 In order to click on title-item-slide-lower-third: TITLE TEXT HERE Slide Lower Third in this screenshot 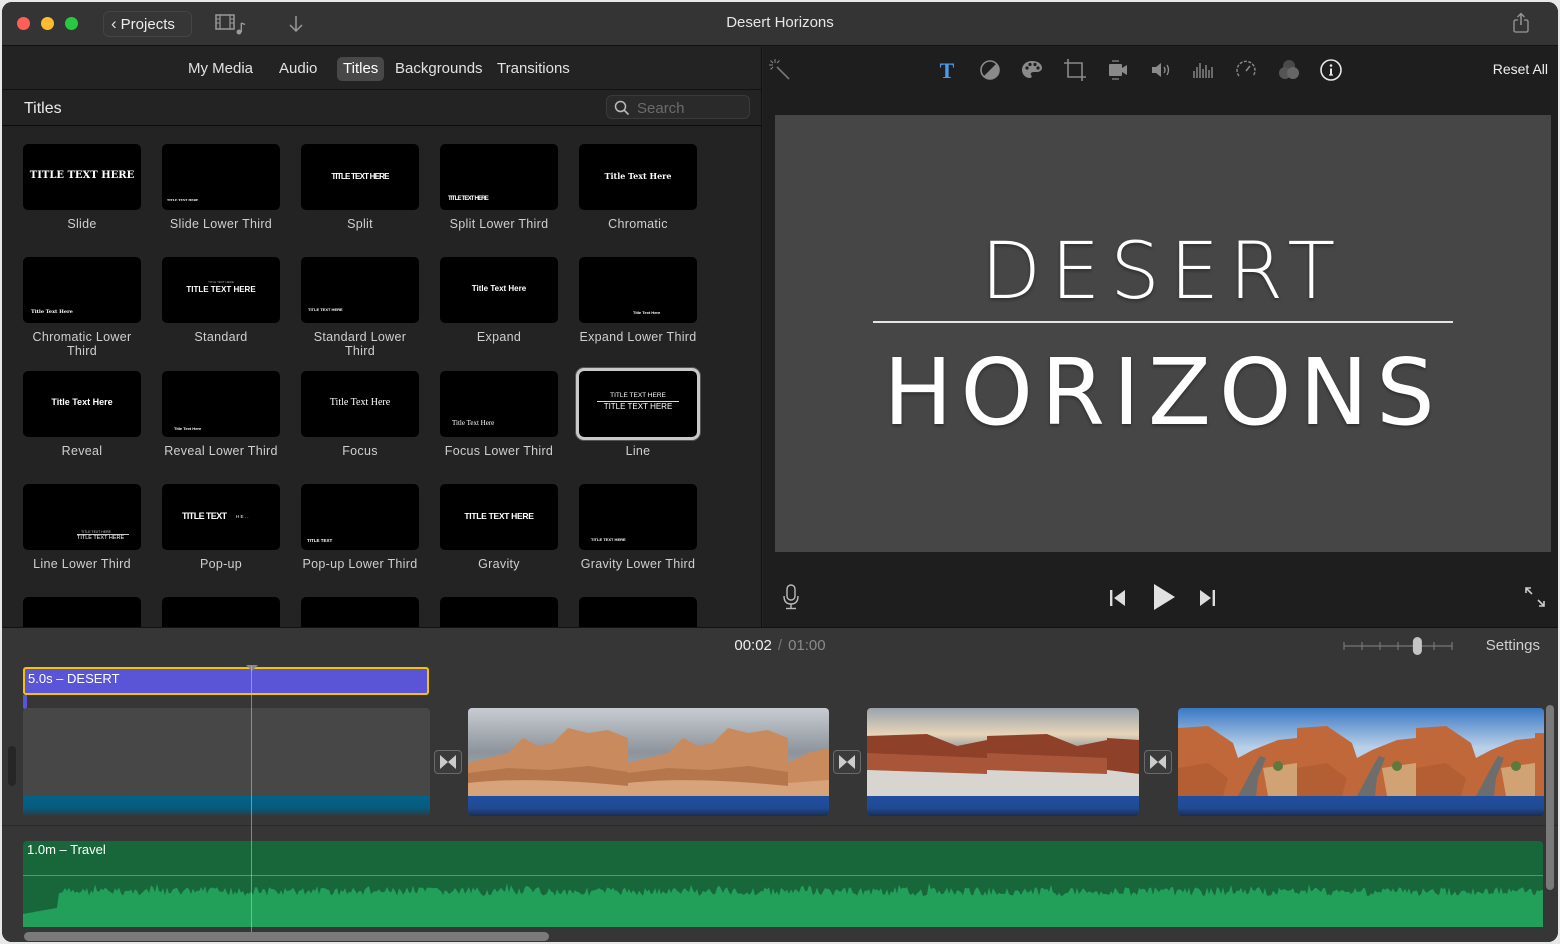, I will do `click(221, 187)`.